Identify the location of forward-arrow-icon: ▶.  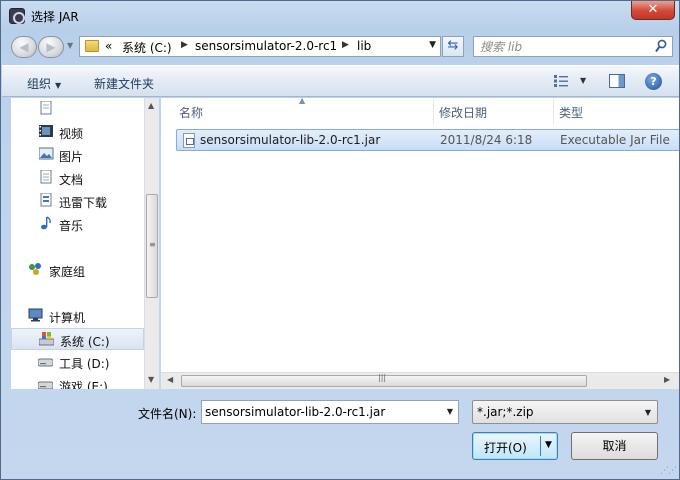
(51, 47).